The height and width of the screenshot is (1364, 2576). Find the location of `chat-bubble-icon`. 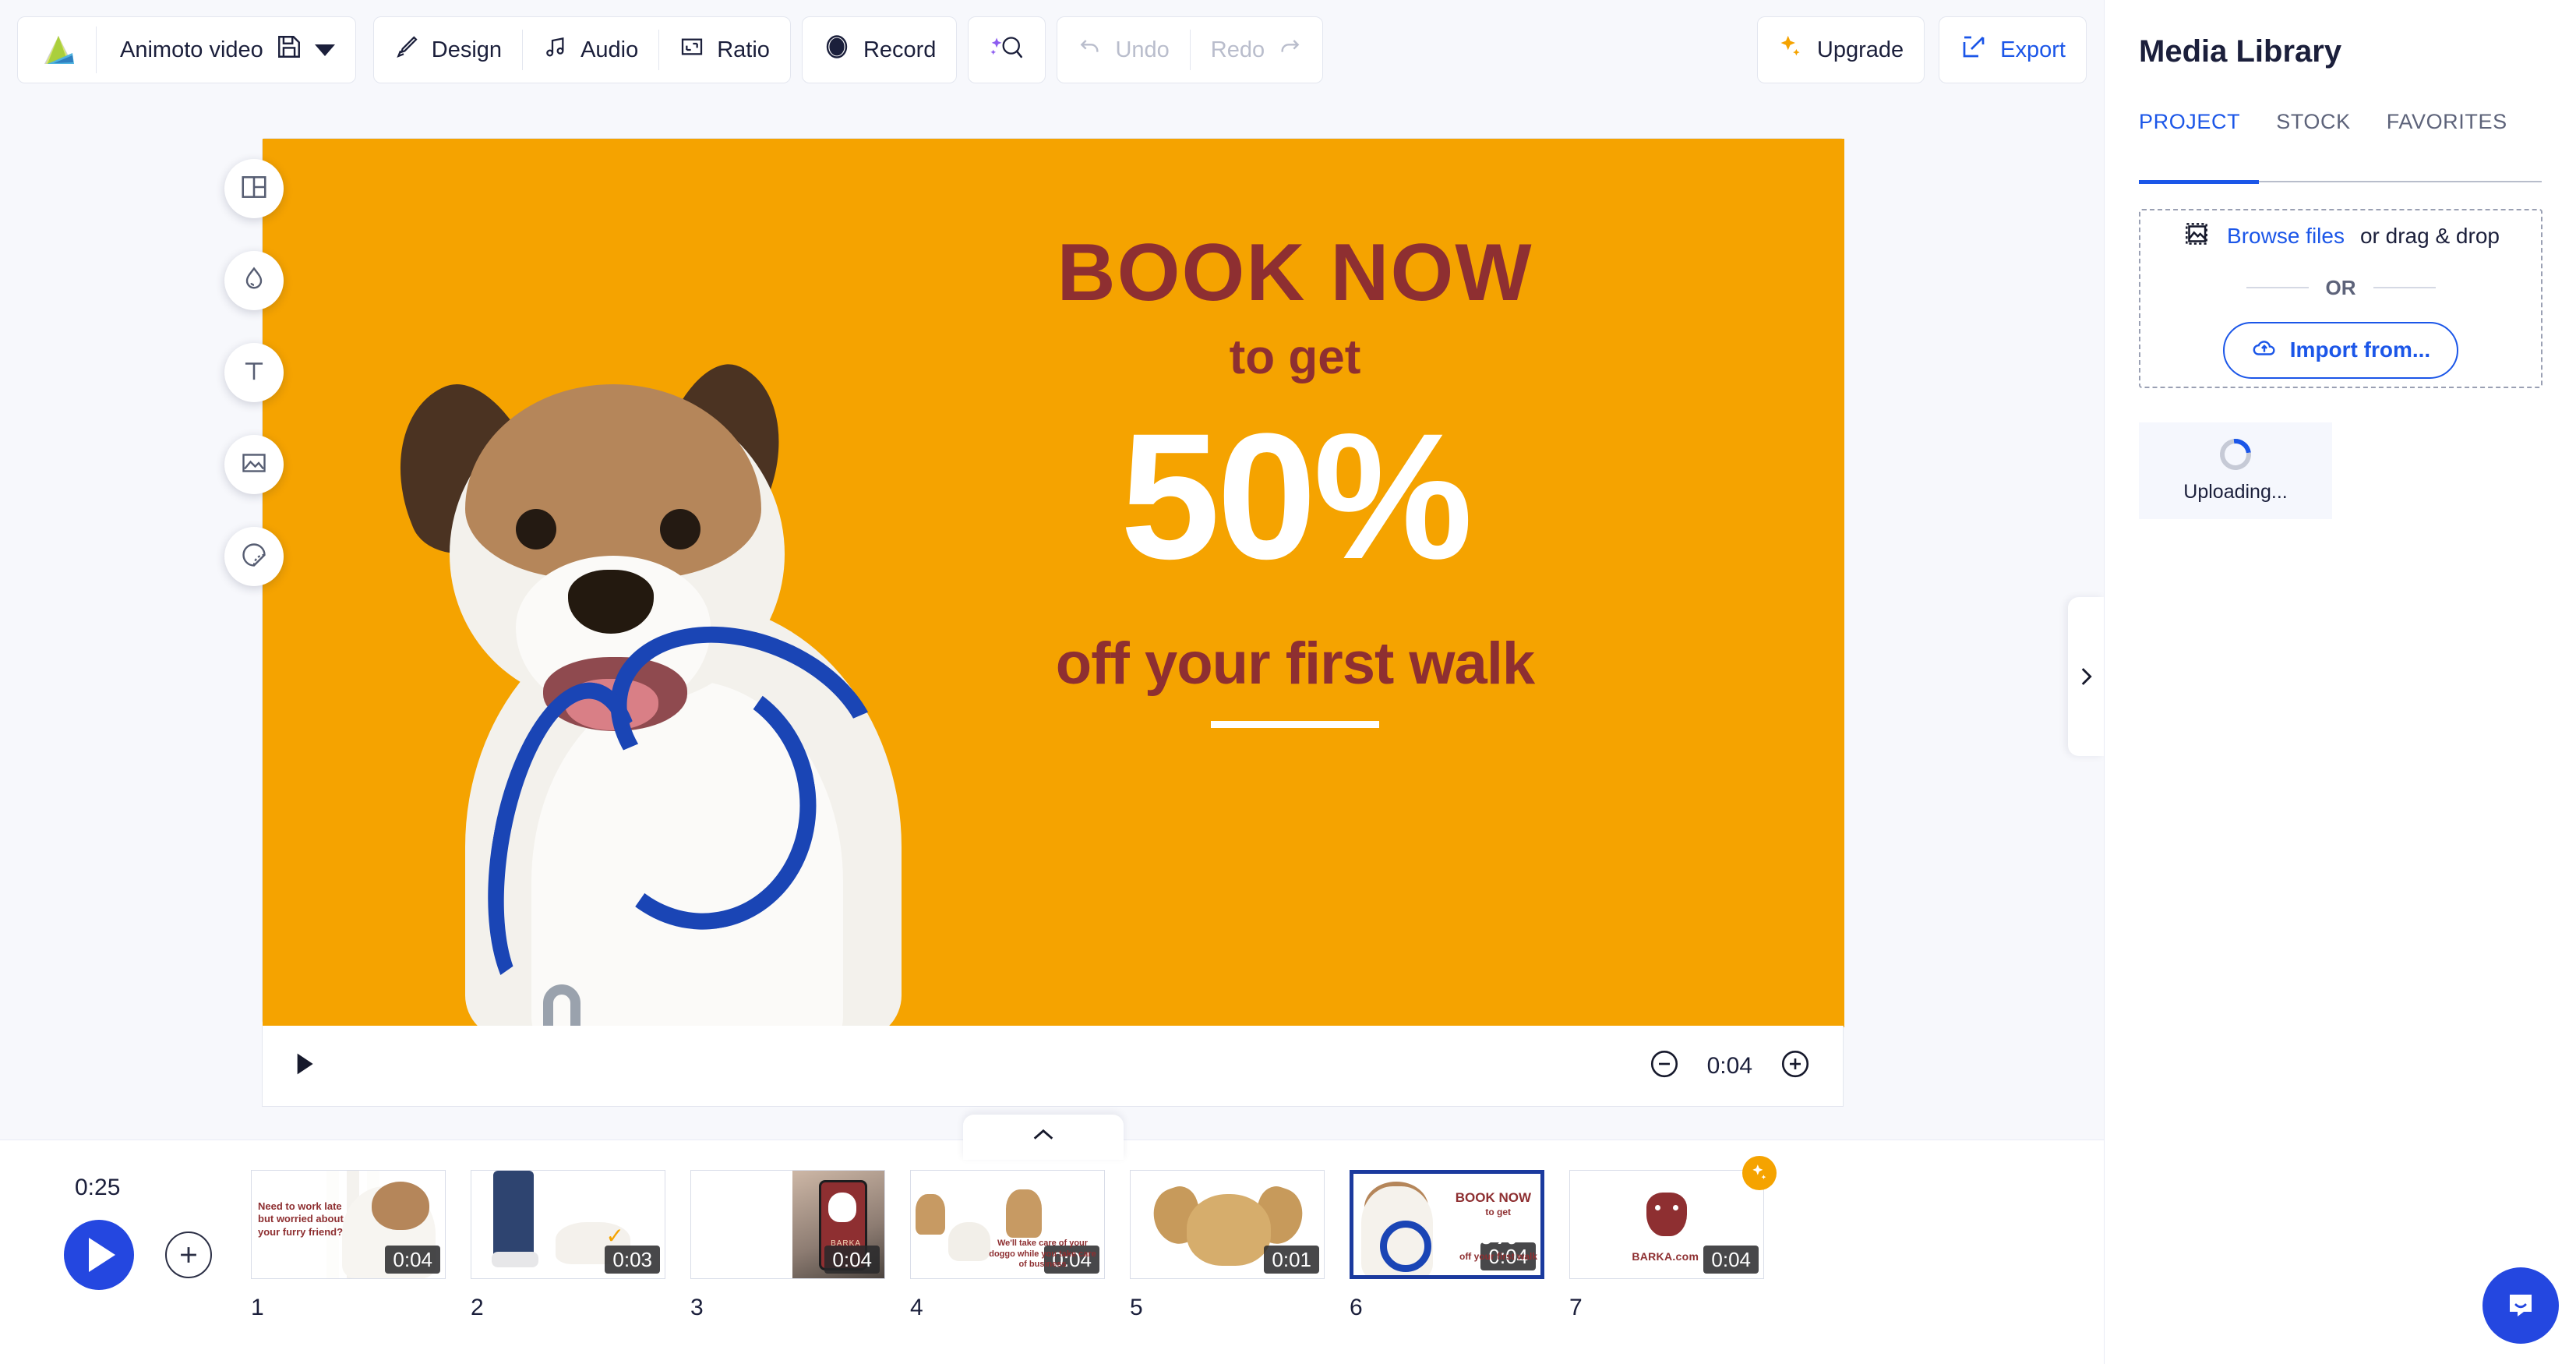

chat-bubble-icon is located at coordinates (2521, 1305).